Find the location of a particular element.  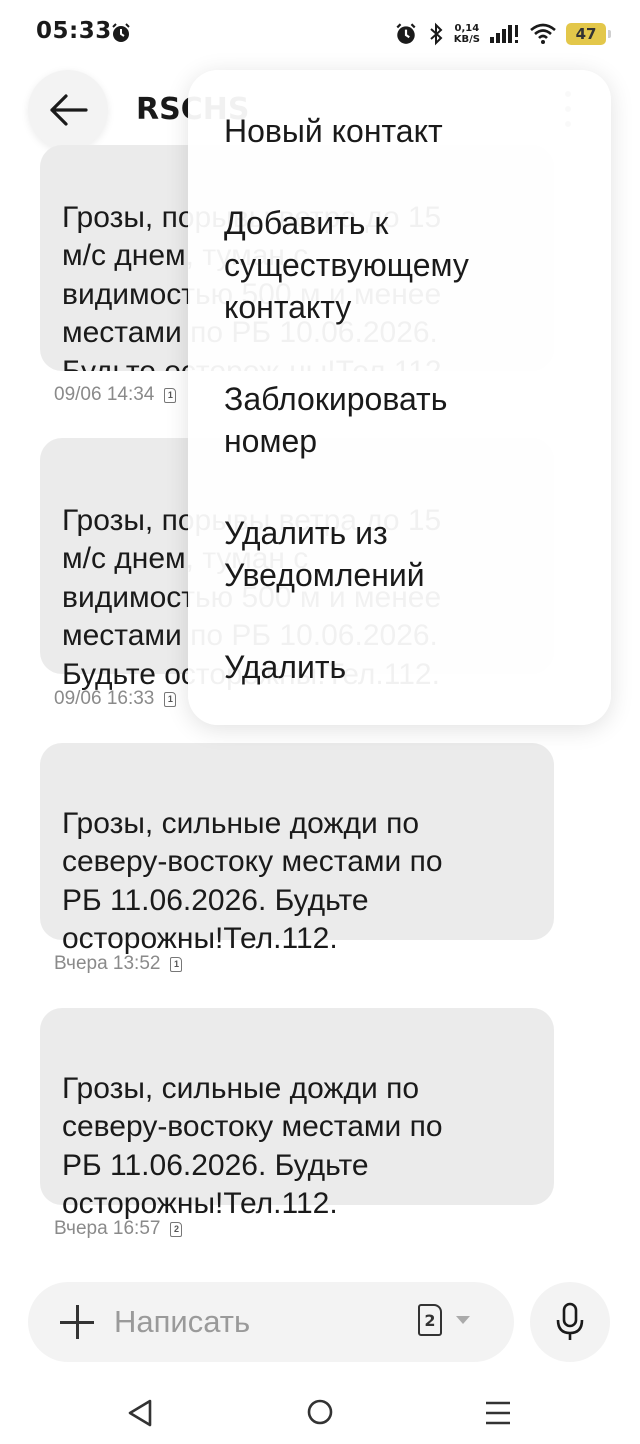

status-time: 05:33 is located at coordinates (74, 31).